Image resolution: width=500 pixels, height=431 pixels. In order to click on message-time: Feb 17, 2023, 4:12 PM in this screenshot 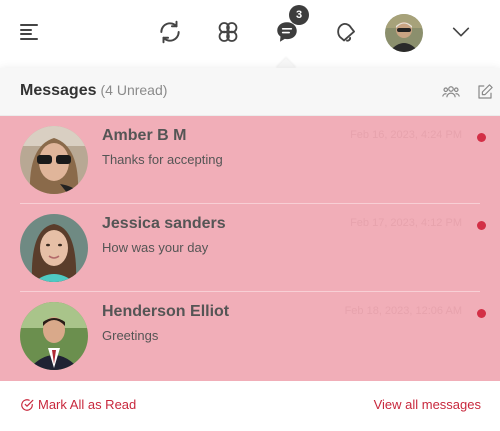, I will do `click(406, 223)`.